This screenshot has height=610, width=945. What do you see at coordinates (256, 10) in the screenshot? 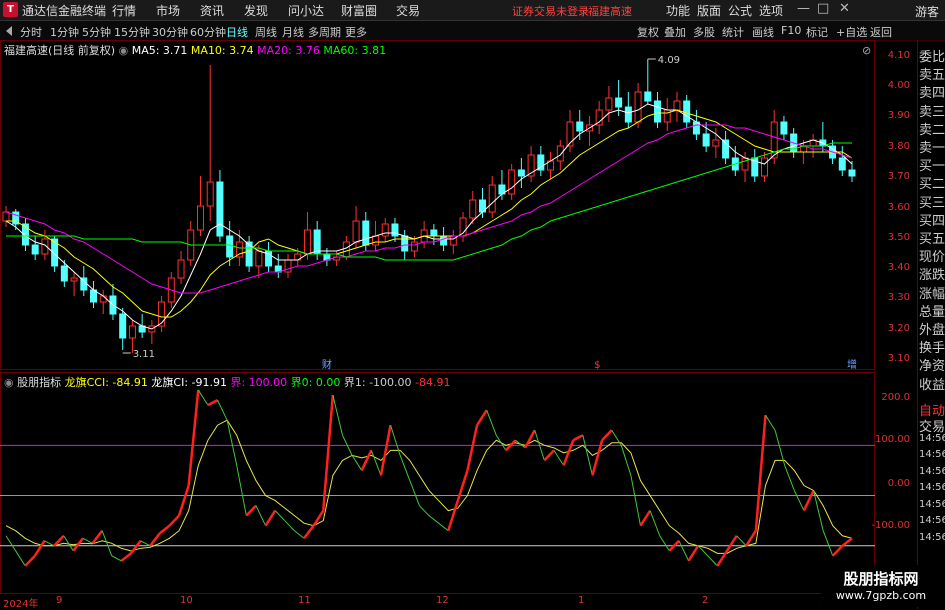
I see `menu-faxian: 发现` at bounding box center [256, 10].